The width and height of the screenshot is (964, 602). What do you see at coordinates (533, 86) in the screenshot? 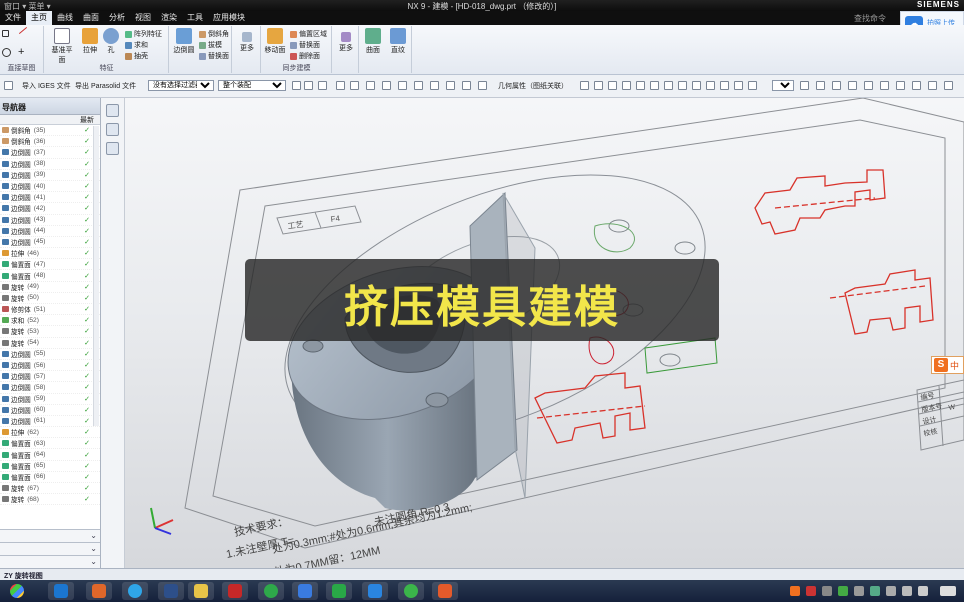
I see `geometry-property-label: 几何属性（图纸关联）` at bounding box center [533, 86].